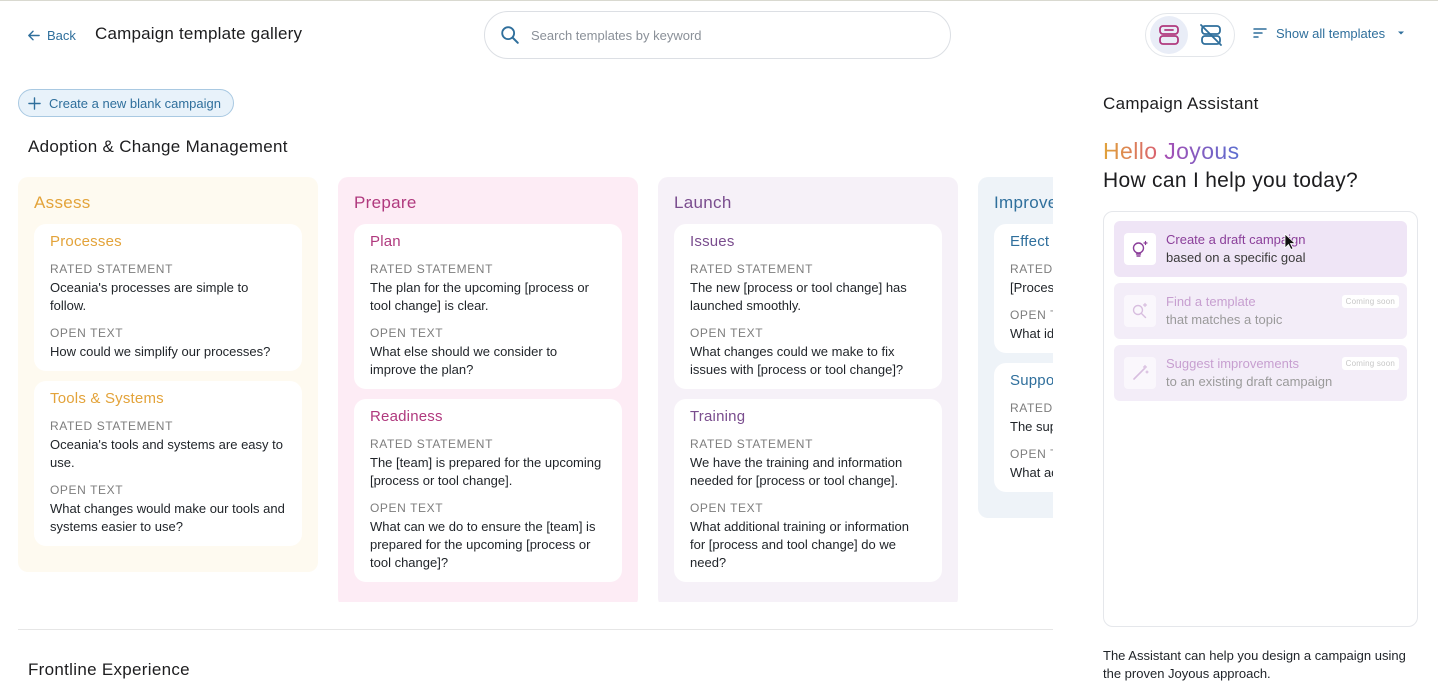 This screenshot has height=696, width=1438. Describe the element at coordinates (1031, 426) in the screenshot. I see `rated-statement-text: The sup tool cha` at that location.